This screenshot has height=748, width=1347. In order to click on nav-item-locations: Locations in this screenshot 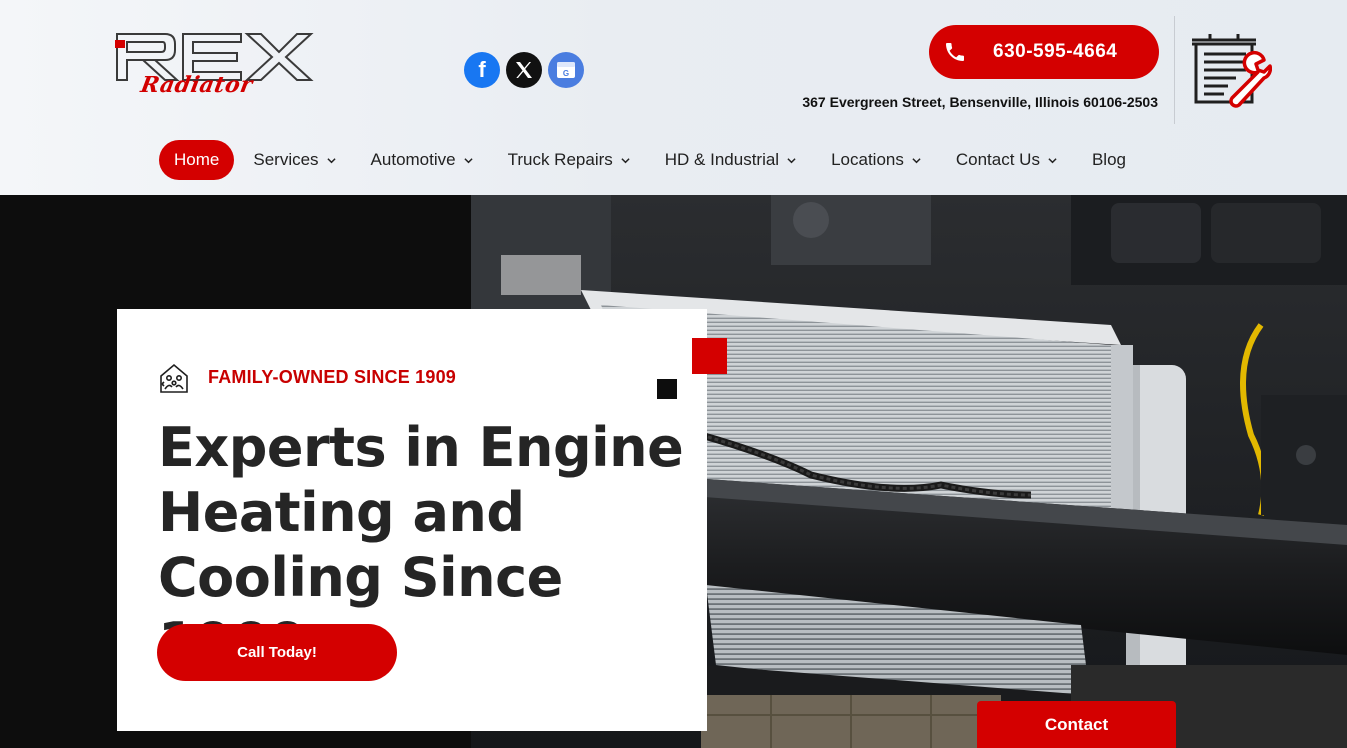, I will do `click(876, 160)`.